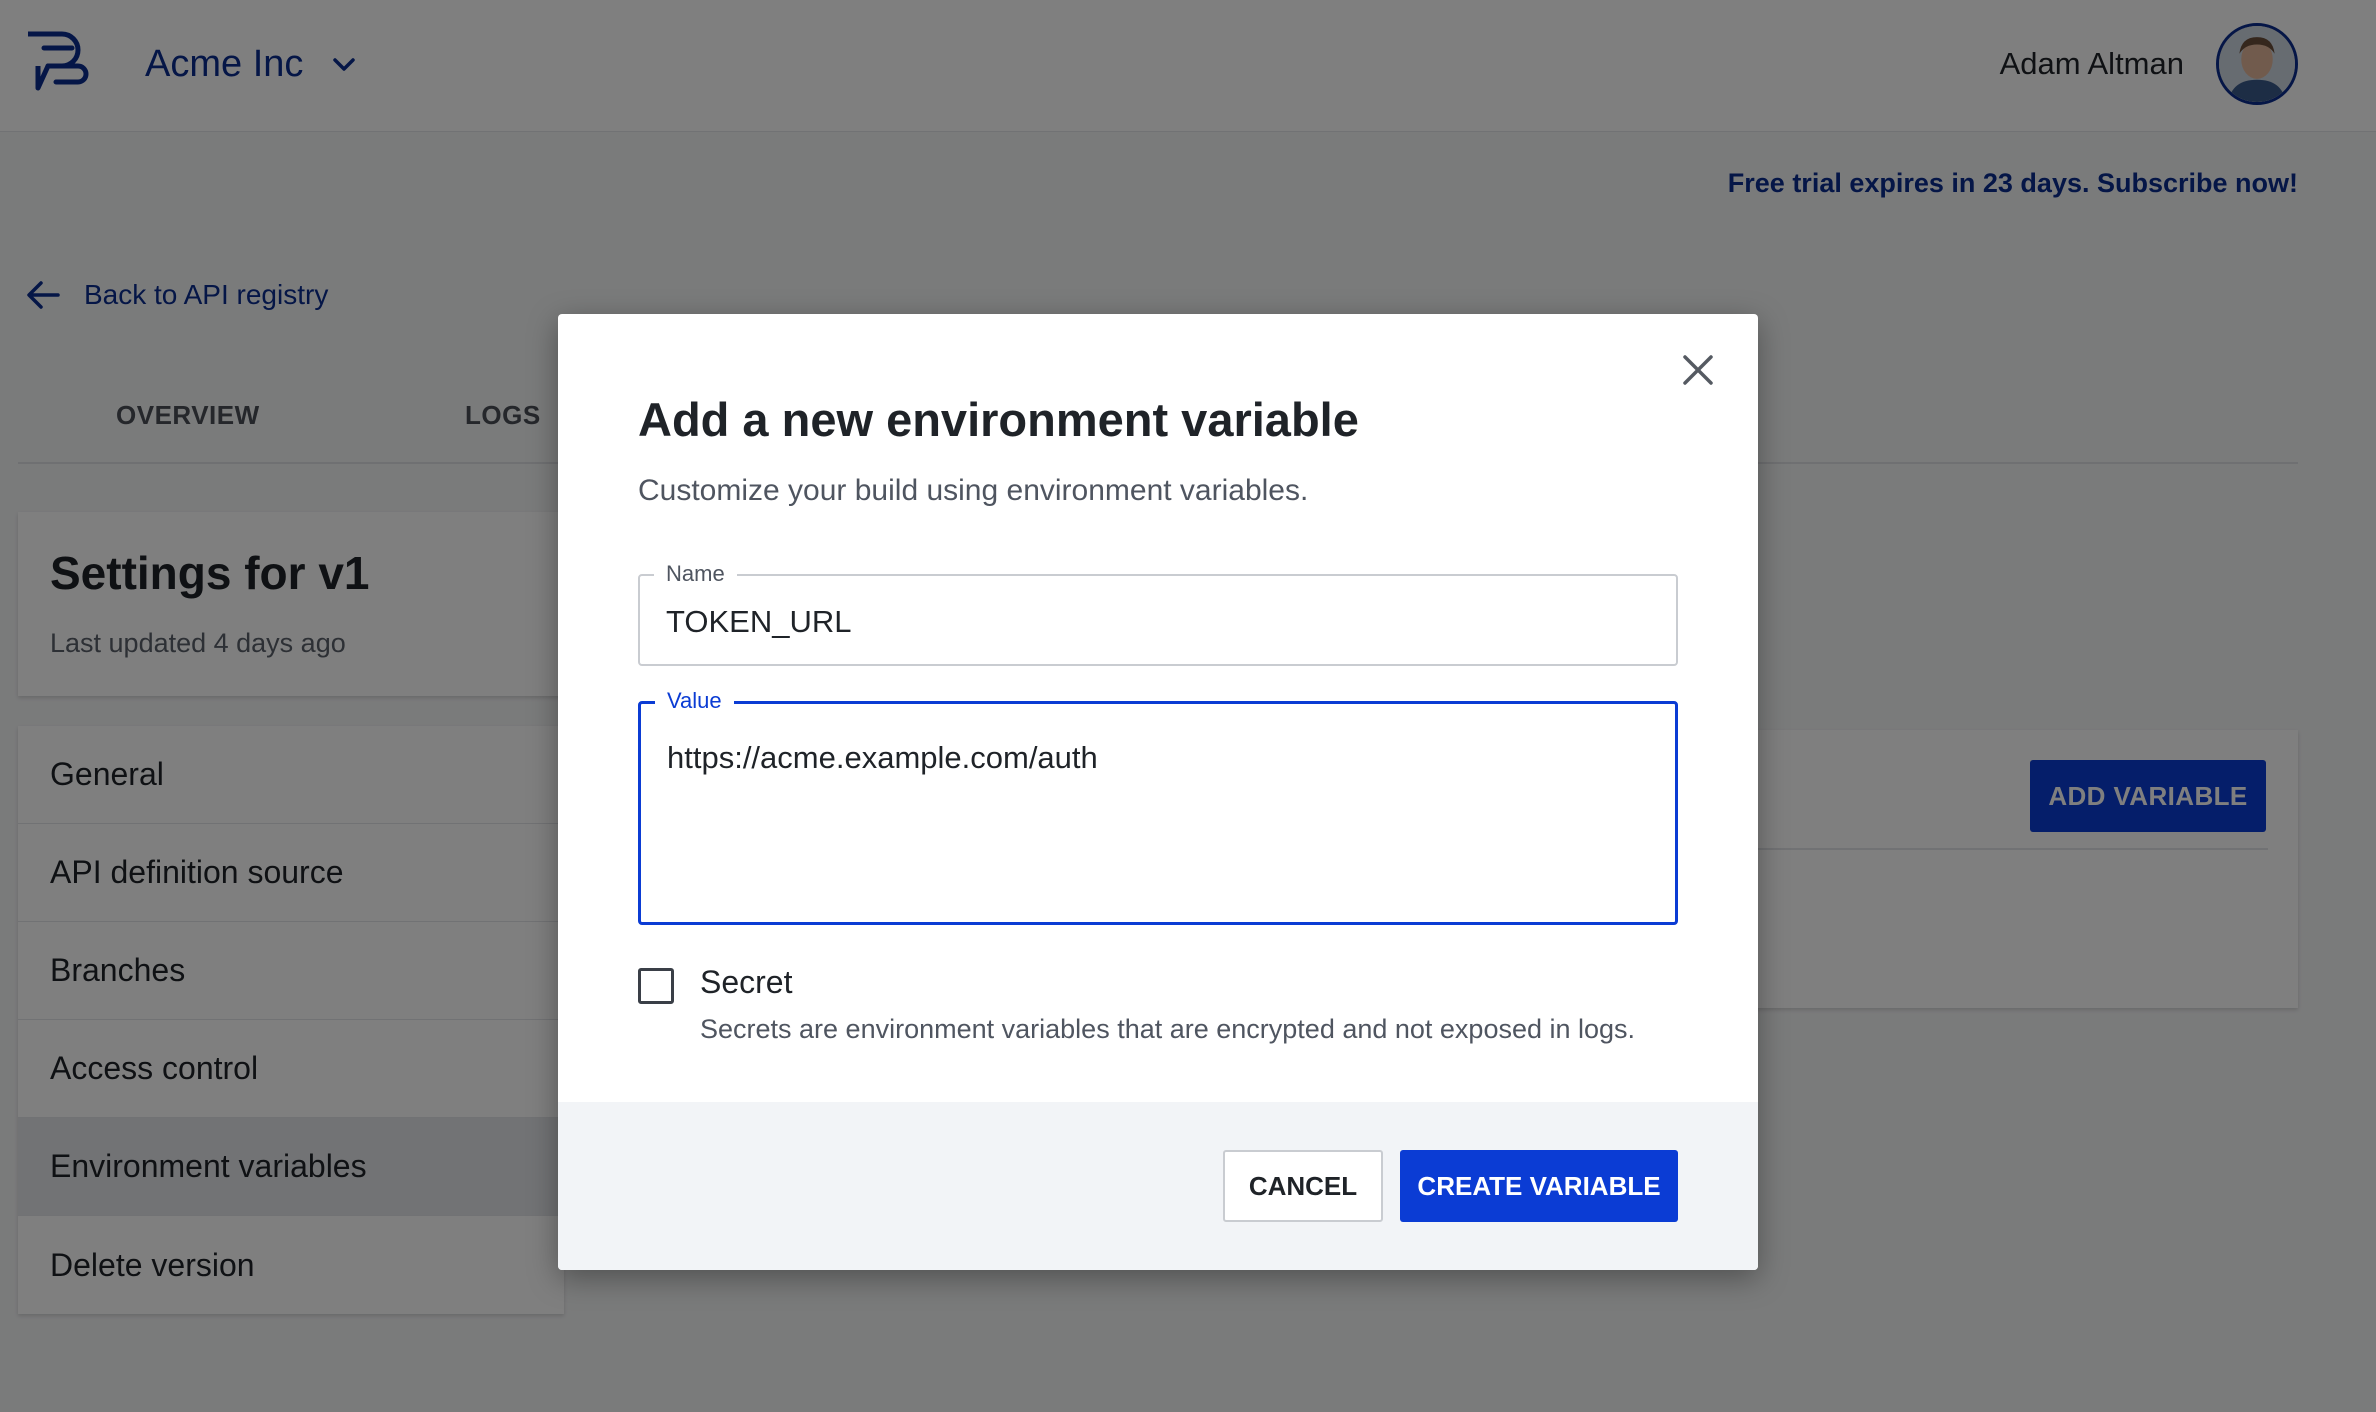  I want to click on name-field: Name TOKEN_URL, so click(1158, 613).